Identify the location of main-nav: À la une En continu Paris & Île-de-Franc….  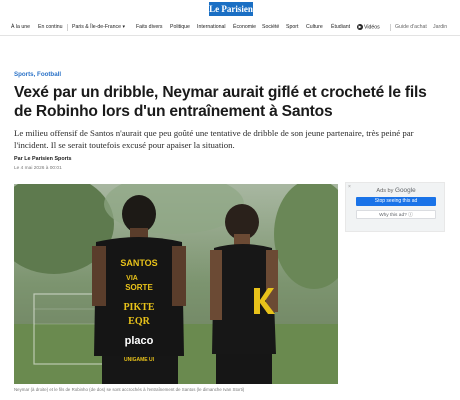
(230, 28).